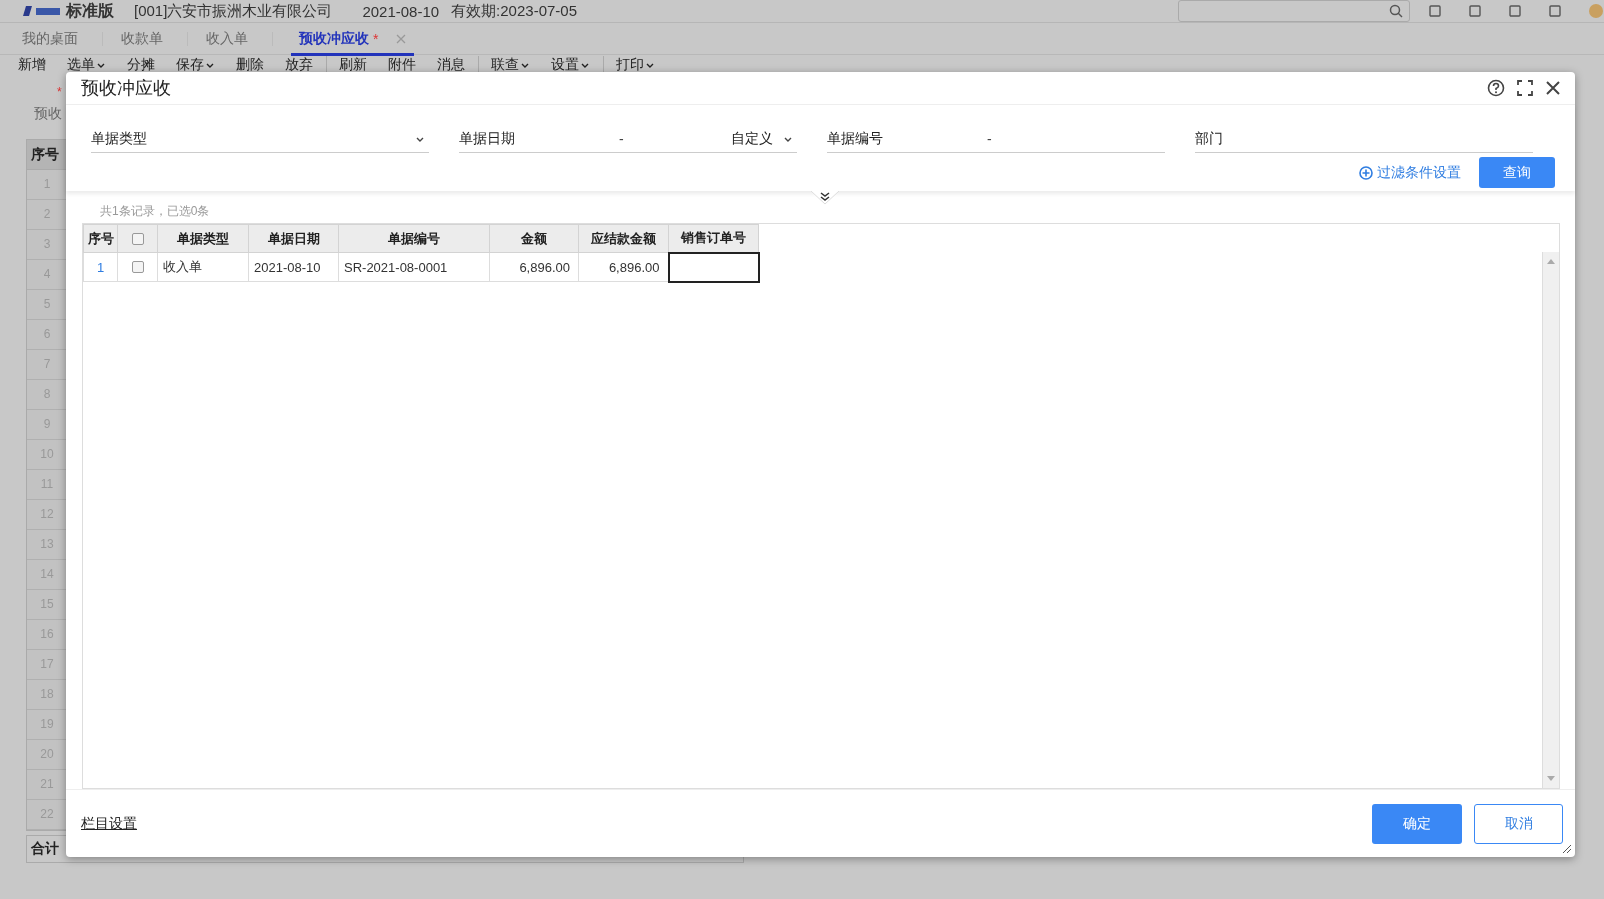 The image size is (1604, 899). Describe the element at coordinates (1551, 261) in the screenshot. I see `scroll-up-icon` at that location.